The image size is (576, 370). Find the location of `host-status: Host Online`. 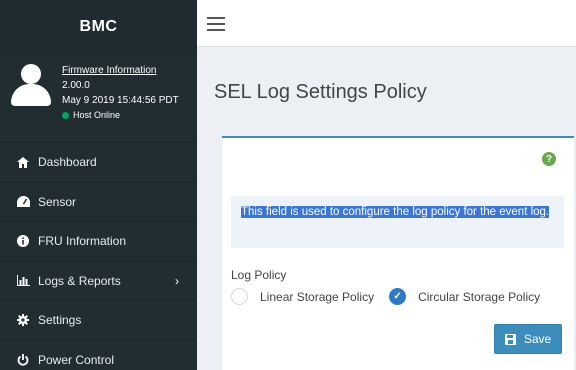

host-status: Host Online is located at coordinates (120, 115).